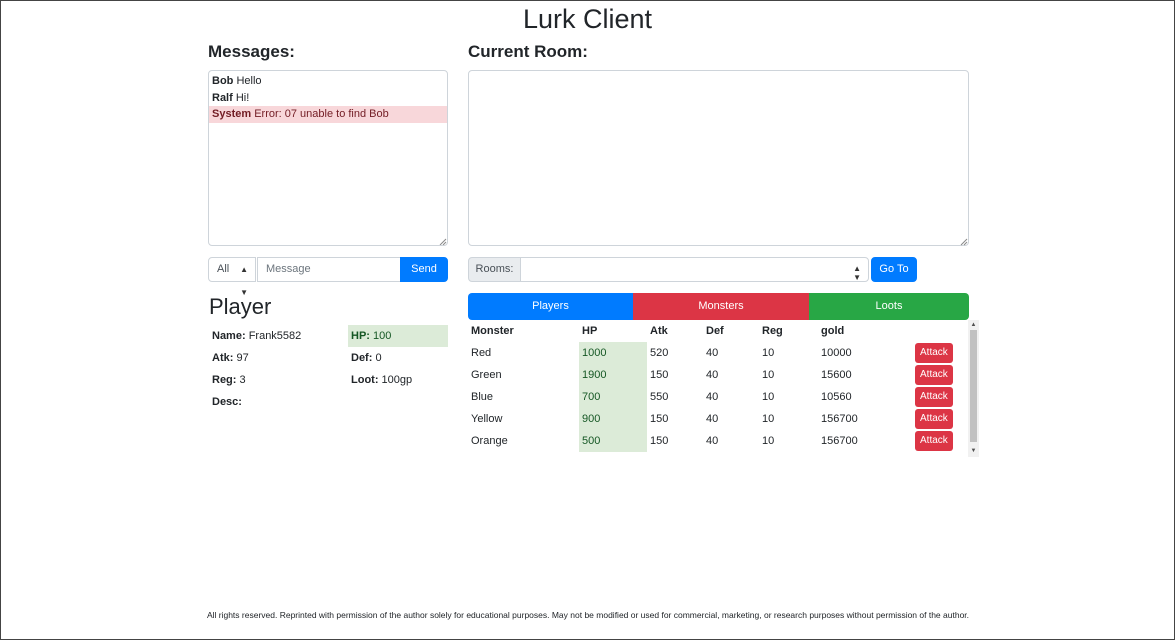 The image size is (1175, 640). I want to click on column-header: HP, so click(590, 331).